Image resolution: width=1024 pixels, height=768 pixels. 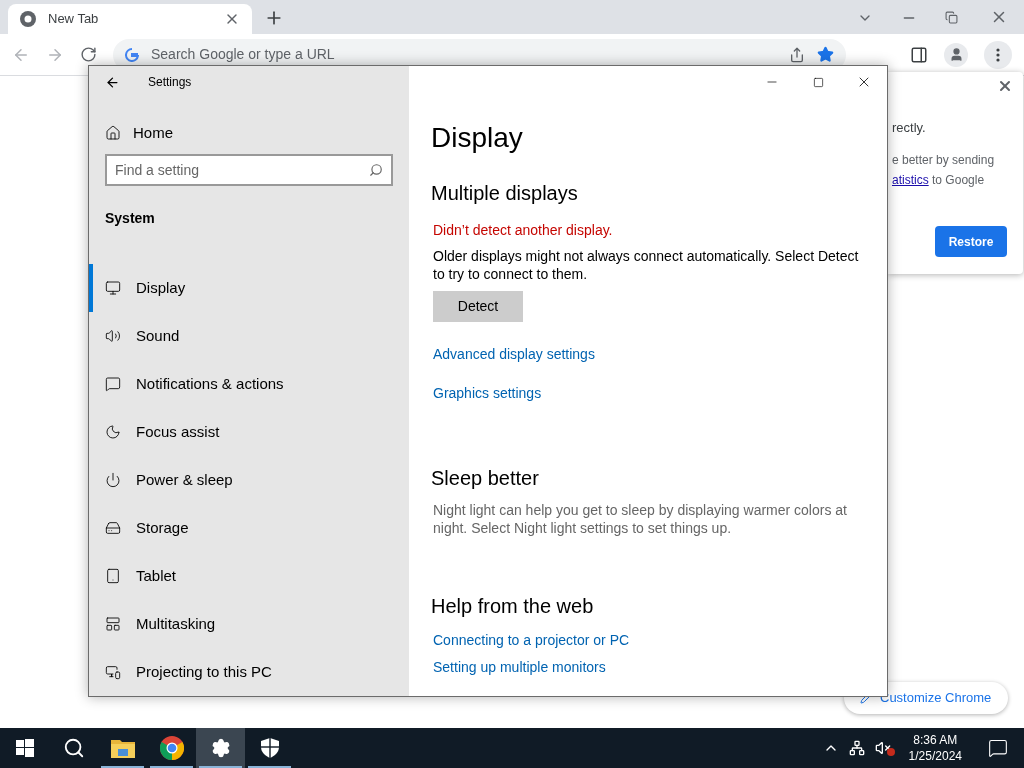 I want to click on display-icon, so click(x=113, y=288).